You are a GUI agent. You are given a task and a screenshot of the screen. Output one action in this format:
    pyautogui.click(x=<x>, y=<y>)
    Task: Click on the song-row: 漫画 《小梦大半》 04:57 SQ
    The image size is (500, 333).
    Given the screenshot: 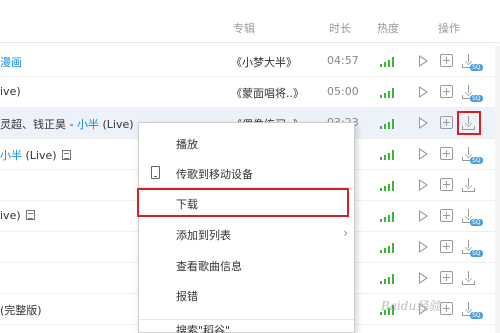 What is the action you would take?
    pyautogui.click(x=247, y=61)
    